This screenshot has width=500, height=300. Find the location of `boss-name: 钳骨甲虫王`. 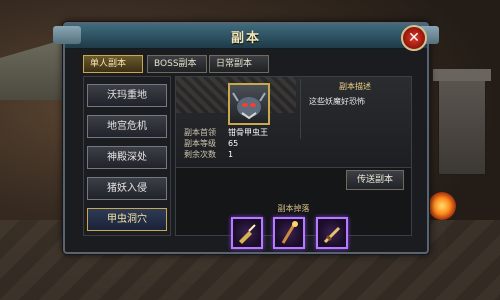

boss-name: 钳骨甲虫王 is located at coordinates (248, 132).